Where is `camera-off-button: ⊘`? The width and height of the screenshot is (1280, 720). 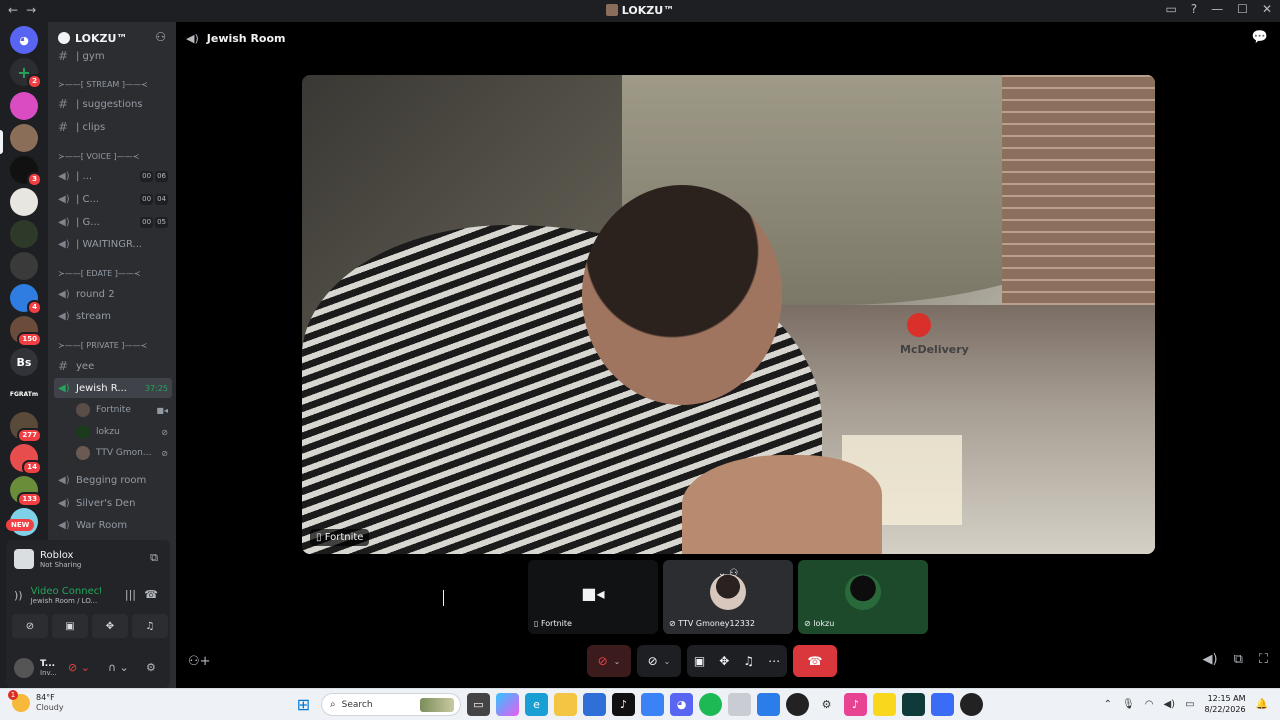
camera-off-button: ⊘ is located at coordinates (30, 626).